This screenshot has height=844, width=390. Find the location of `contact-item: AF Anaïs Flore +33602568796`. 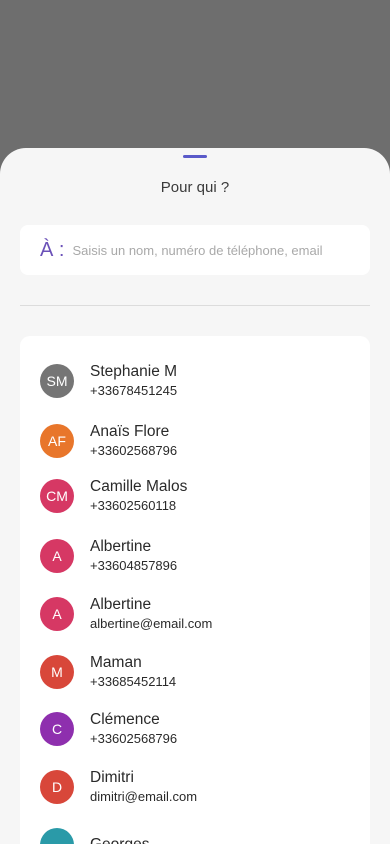

contact-item: AF Anaïs Flore +33602568796 is located at coordinates (200, 441).